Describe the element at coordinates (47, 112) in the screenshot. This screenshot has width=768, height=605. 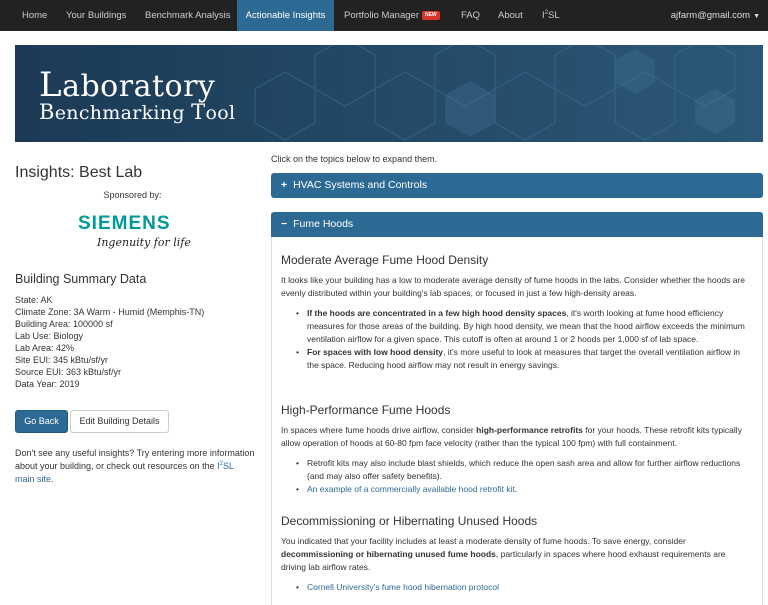
I see `banner-cap-b: B` at that location.